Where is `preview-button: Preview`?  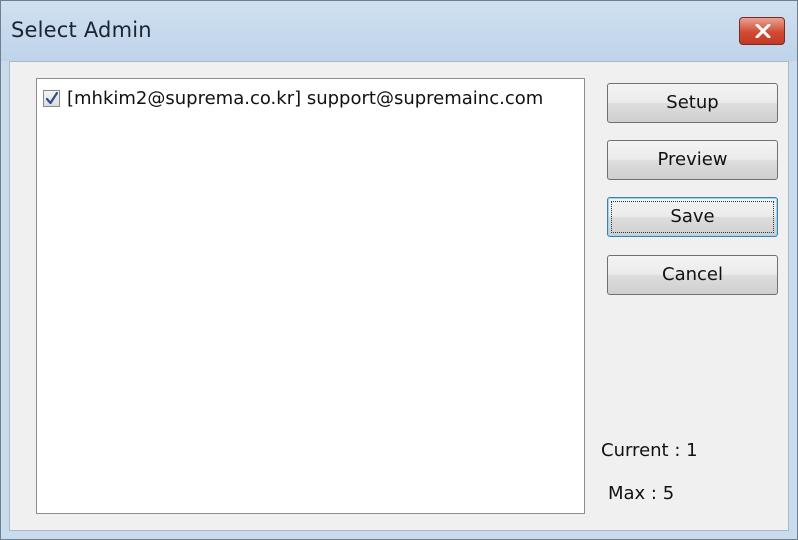
preview-button: Preview is located at coordinates (692, 160).